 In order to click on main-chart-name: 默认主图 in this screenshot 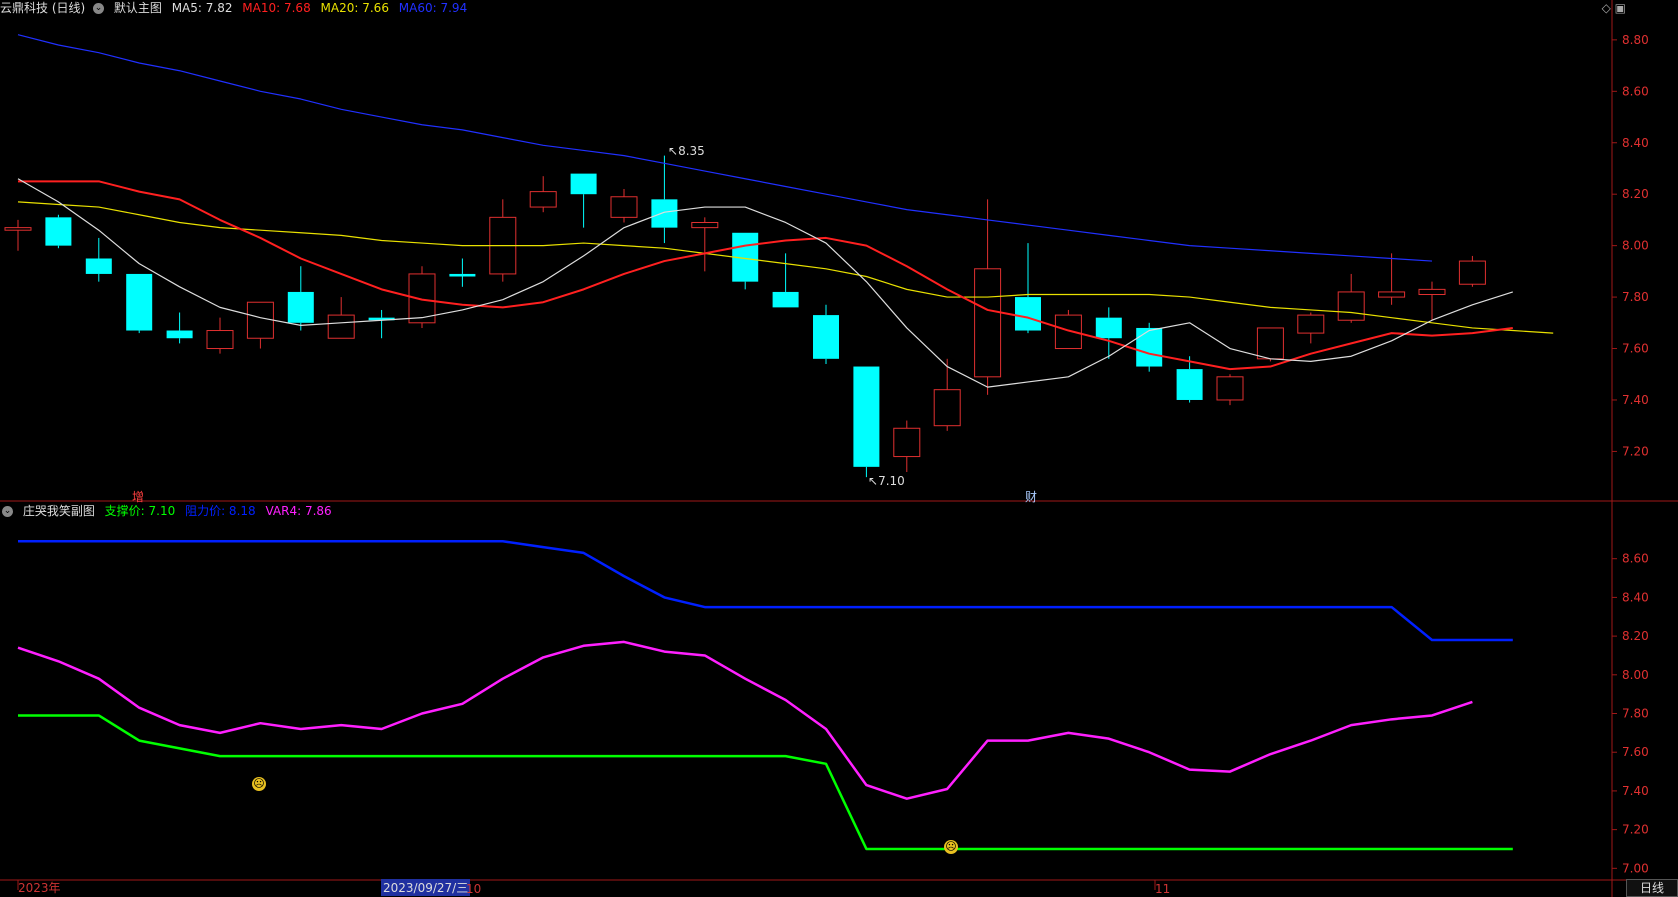, I will do `click(138, 8)`.